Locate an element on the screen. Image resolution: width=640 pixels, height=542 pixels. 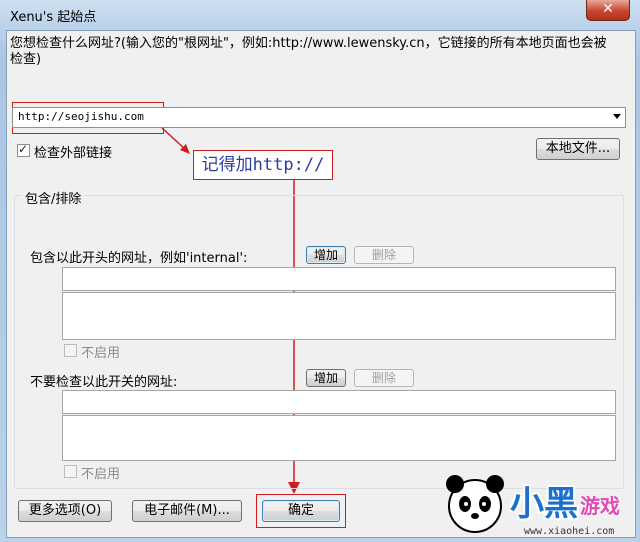
watermark-brand-suffix: 游戏 is located at coordinates (600, 506).